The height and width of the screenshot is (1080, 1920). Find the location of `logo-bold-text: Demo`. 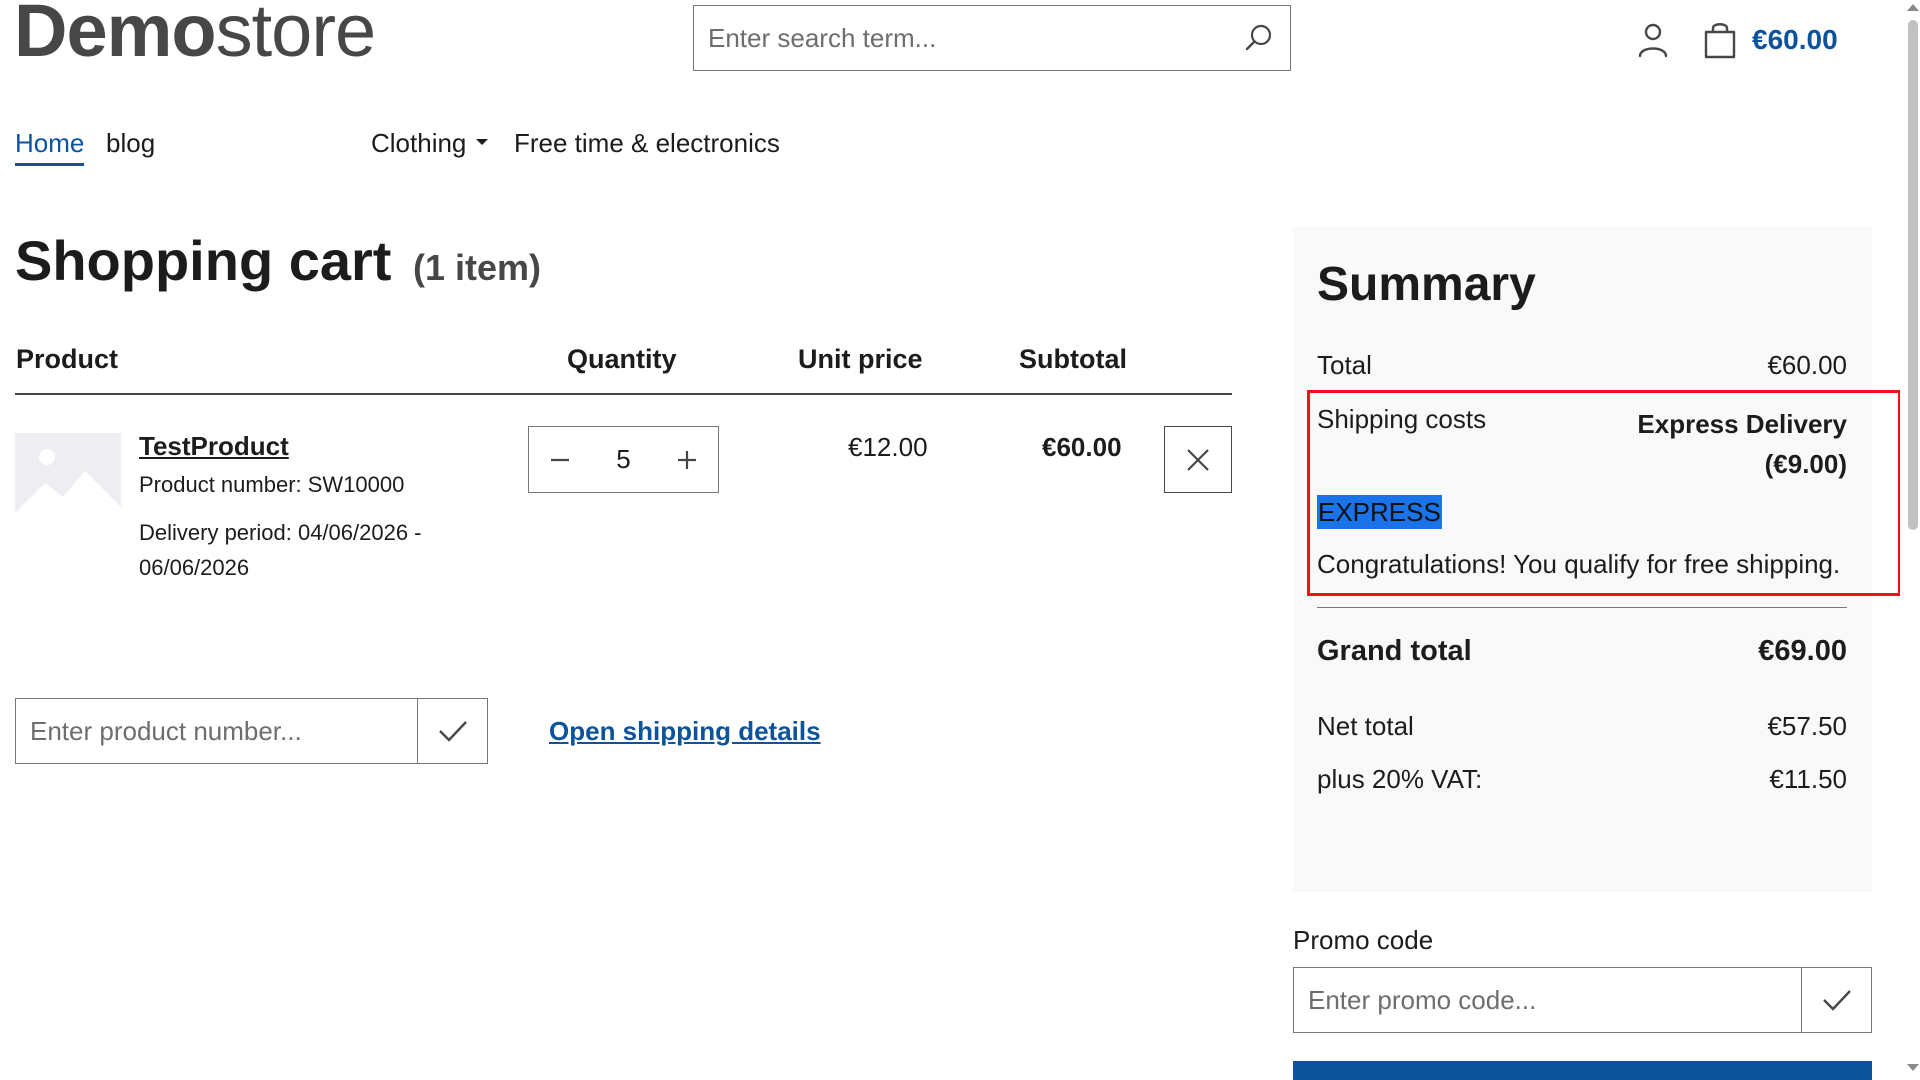

logo-bold-text: Demo is located at coordinates (115, 36).